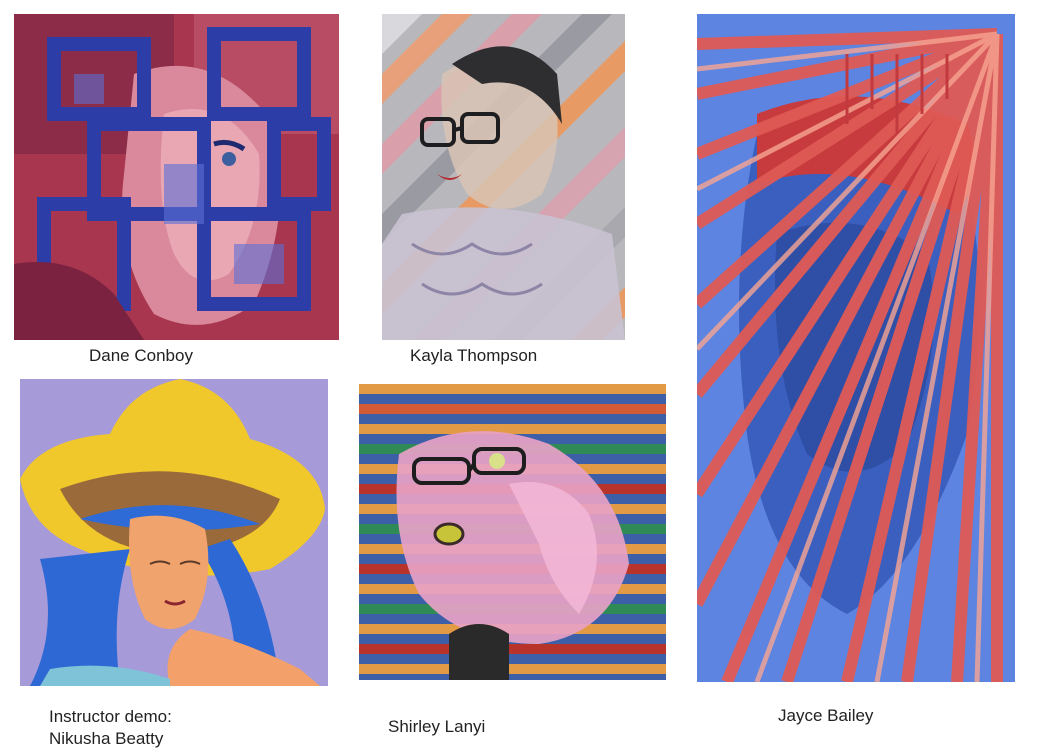  I want to click on caption-nikusha-beatty-line1: Instructor demo:, so click(110, 716).